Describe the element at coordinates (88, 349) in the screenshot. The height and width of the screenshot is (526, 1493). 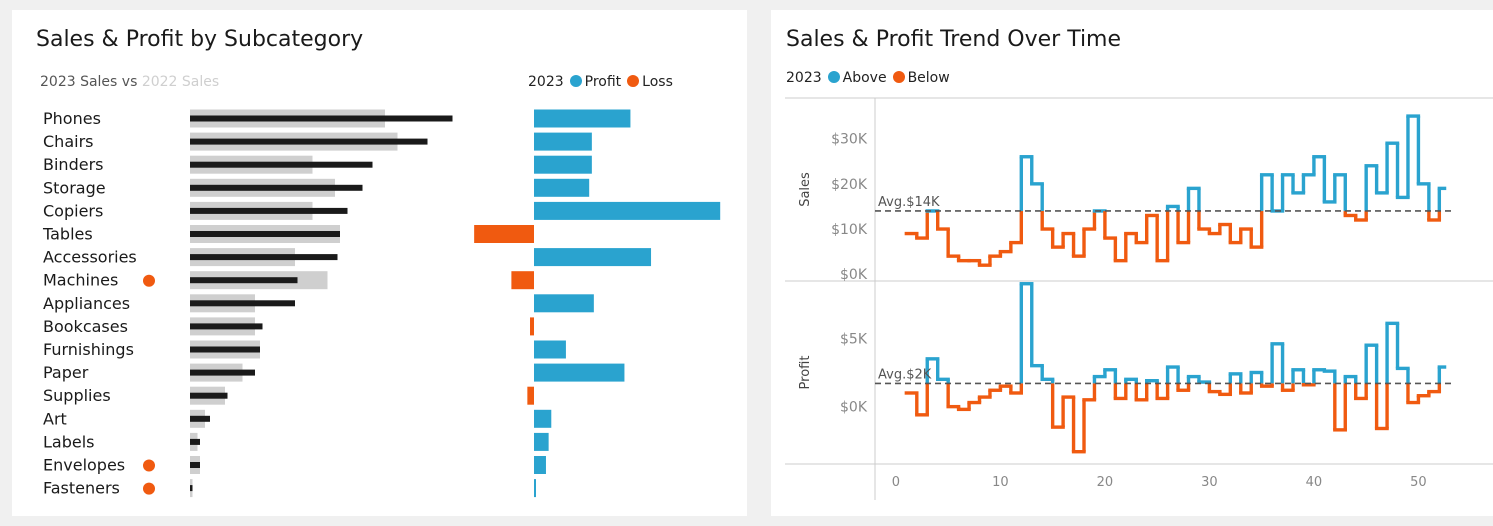
I see `category-label: Furnishings` at that location.